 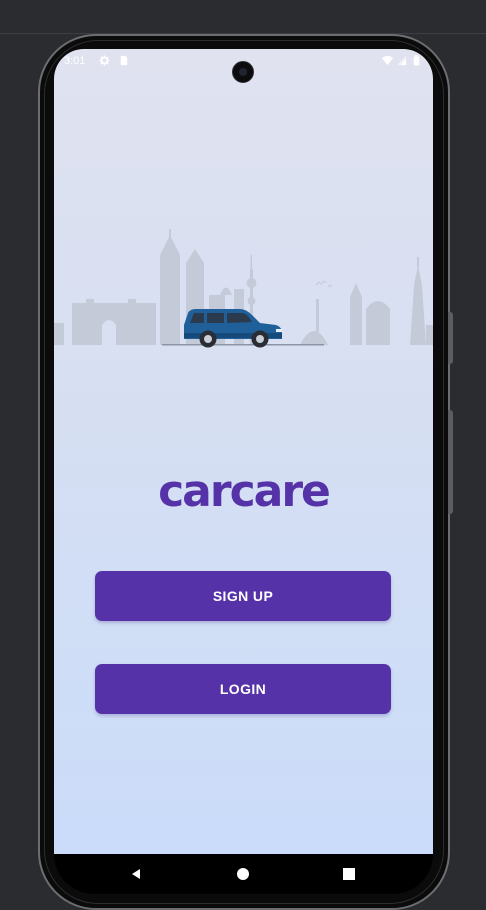 What do you see at coordinates (75, 61) in the screenshot?
I see `status-time: 3:01` at bounding box center [75, 61].